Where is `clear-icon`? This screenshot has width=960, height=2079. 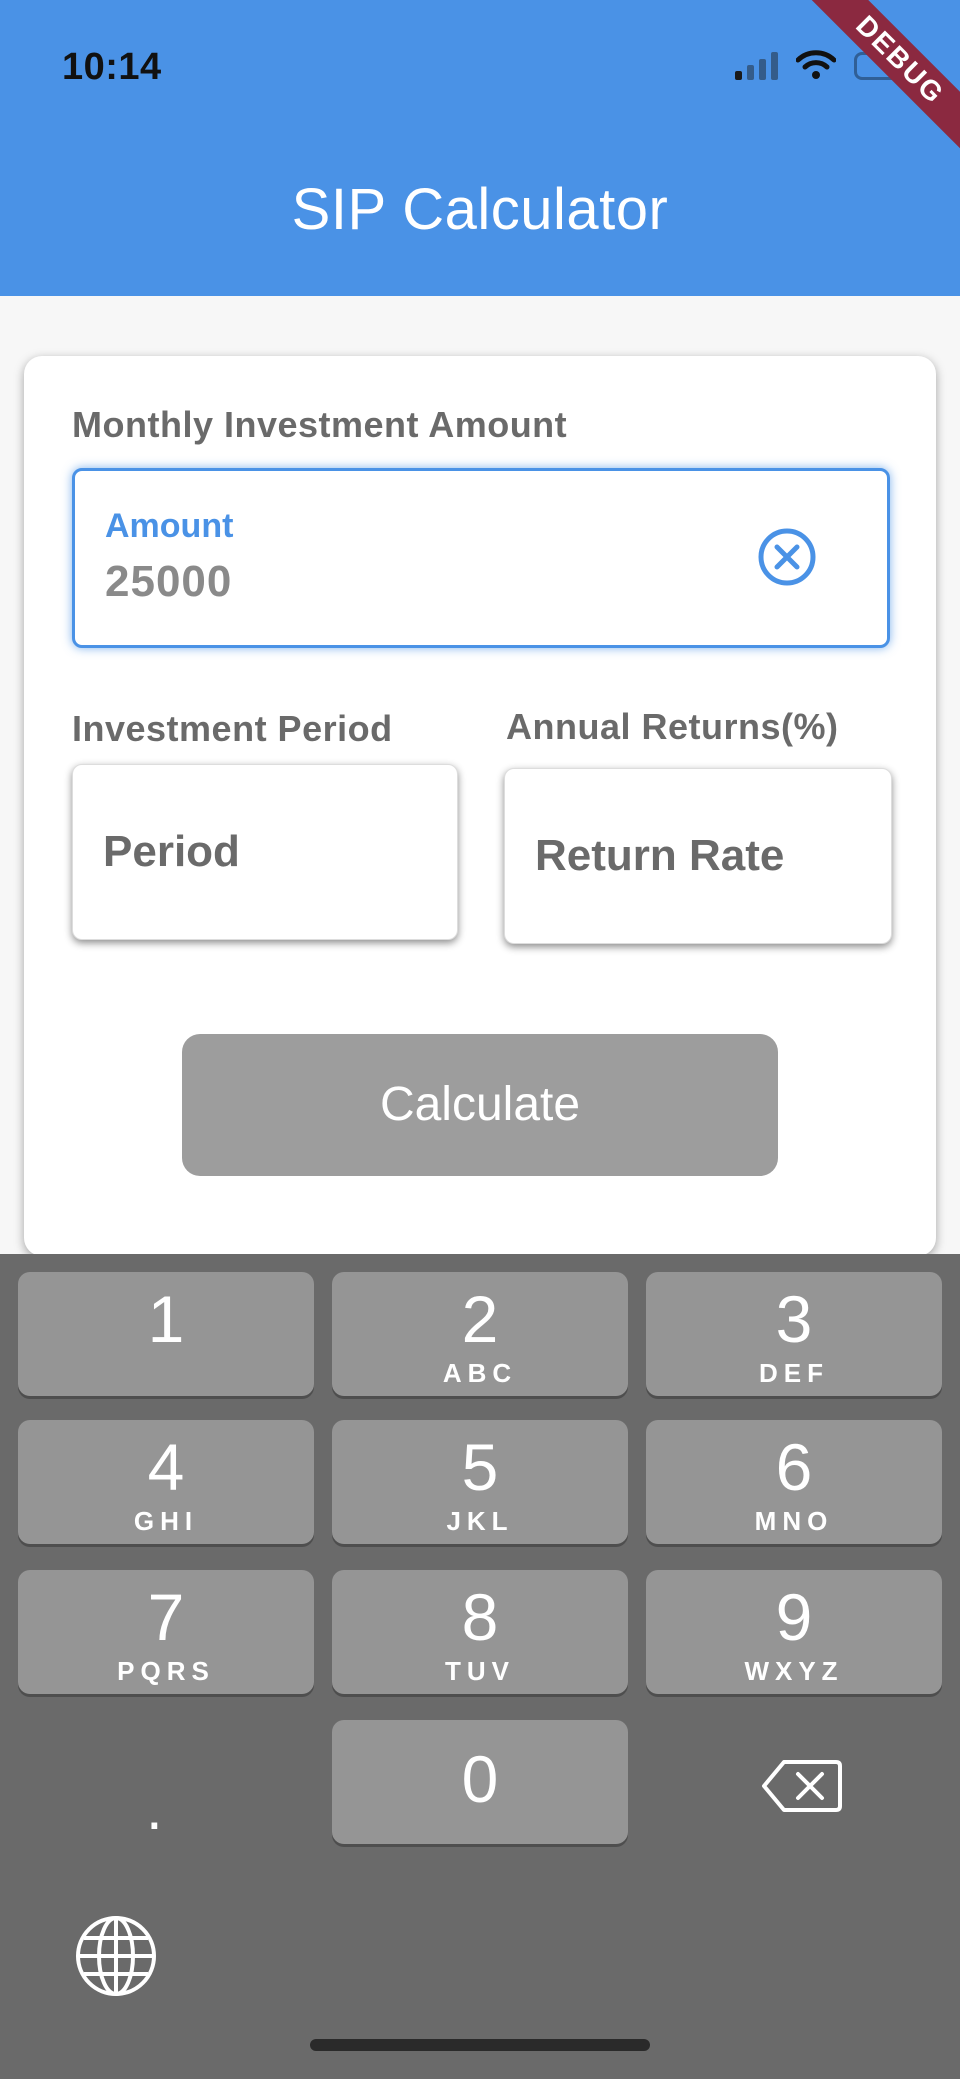
clear-icon is located at coordinates (787, 557).